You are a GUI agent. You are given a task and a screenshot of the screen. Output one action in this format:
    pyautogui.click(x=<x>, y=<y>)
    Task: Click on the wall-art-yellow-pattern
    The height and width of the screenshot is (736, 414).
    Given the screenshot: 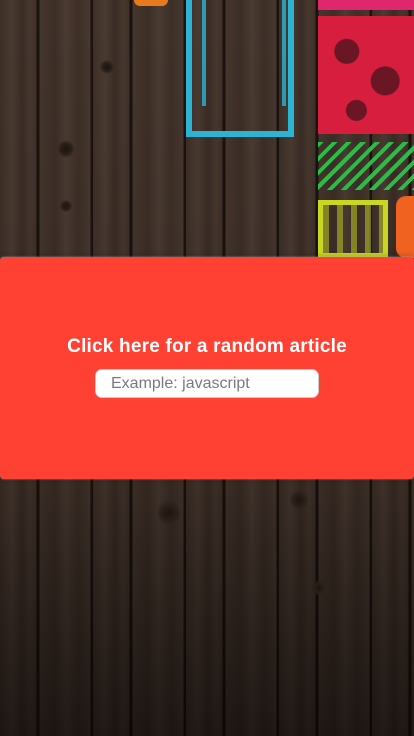 What is the action you would take?
    pyautogui.click(x=353, y=229)
    